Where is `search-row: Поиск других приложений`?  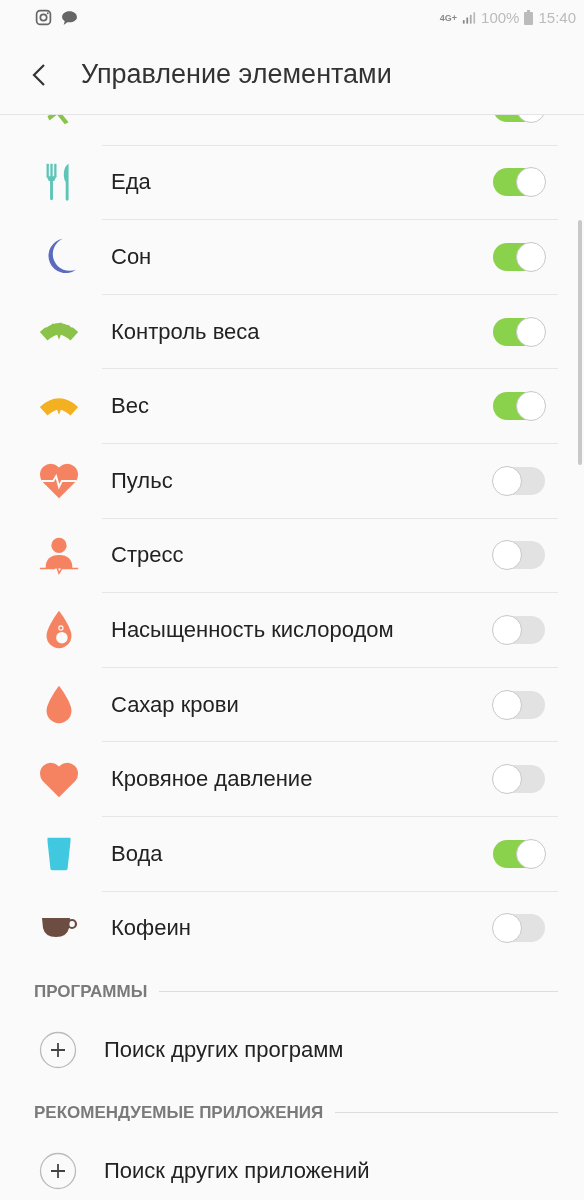 search-row: Поиск других приложений is located at coordinates (292, 1167).